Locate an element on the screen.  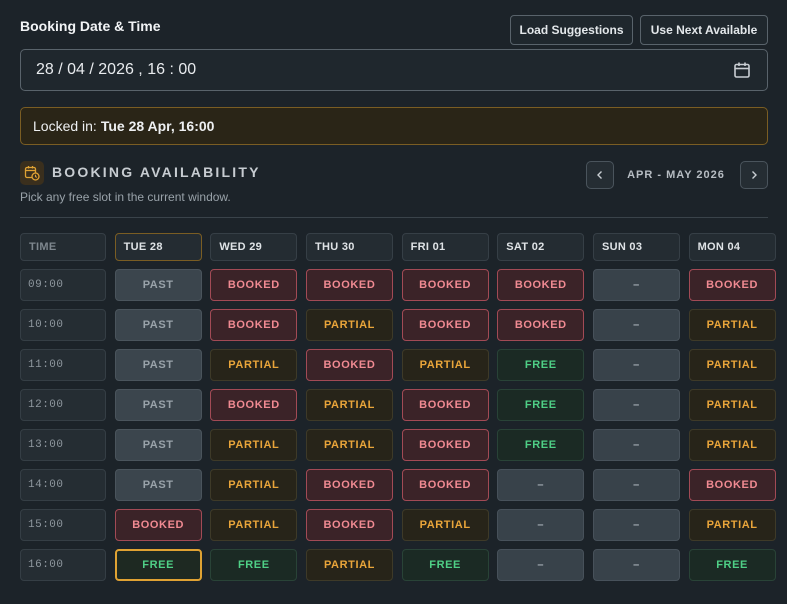
section-title: Booking Date & Time is located at coordinates (90, 26).